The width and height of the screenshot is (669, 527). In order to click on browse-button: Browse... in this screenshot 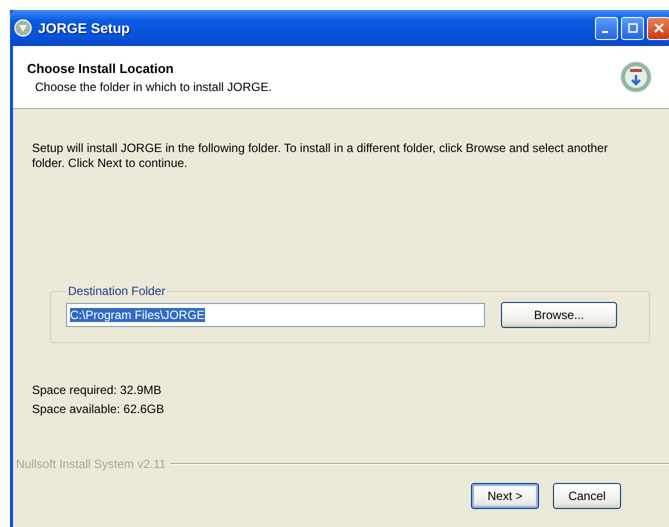, I will do `click(559, 315)`.